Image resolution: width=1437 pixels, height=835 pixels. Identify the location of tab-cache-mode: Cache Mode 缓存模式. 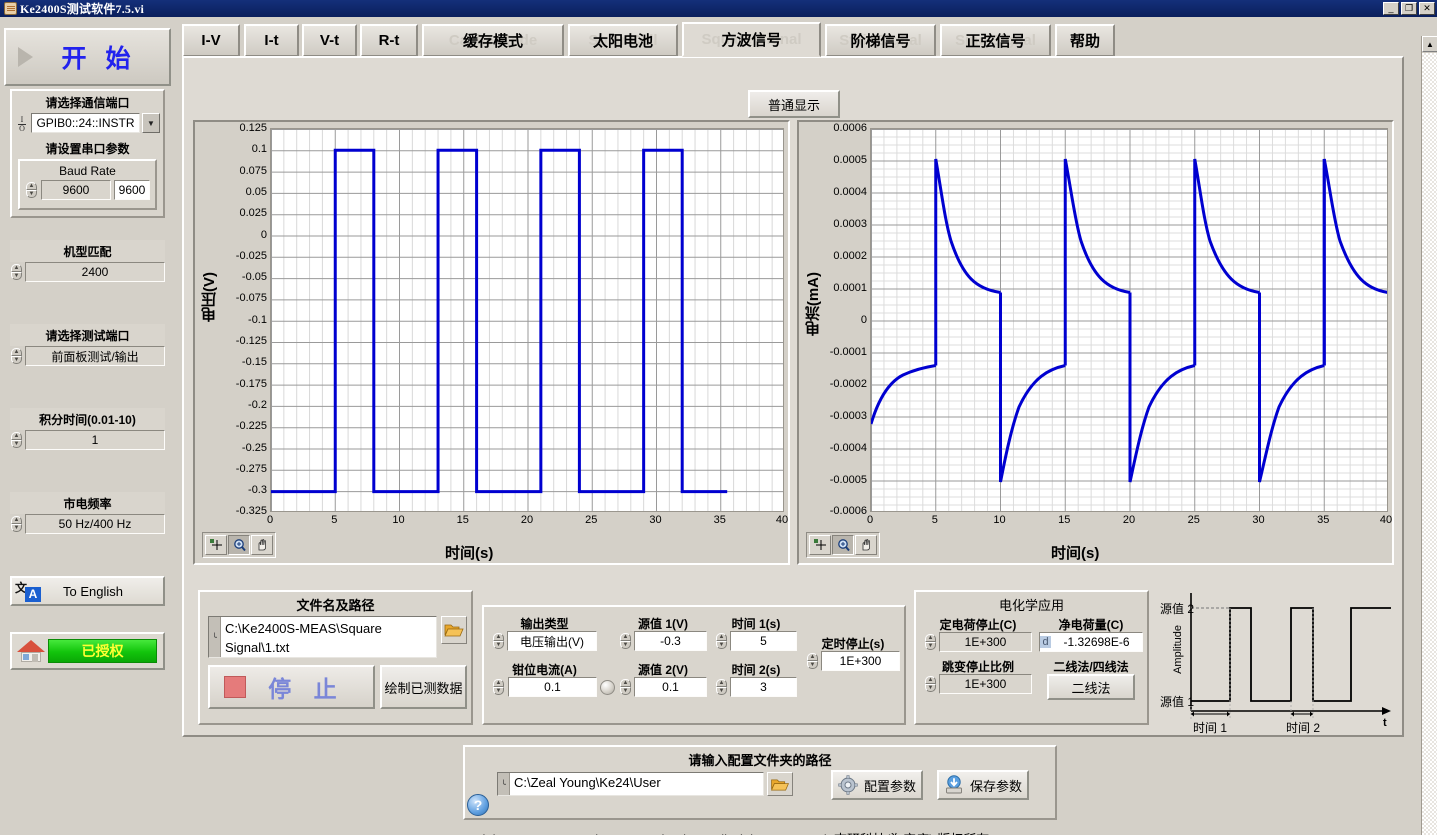
(493, 40).